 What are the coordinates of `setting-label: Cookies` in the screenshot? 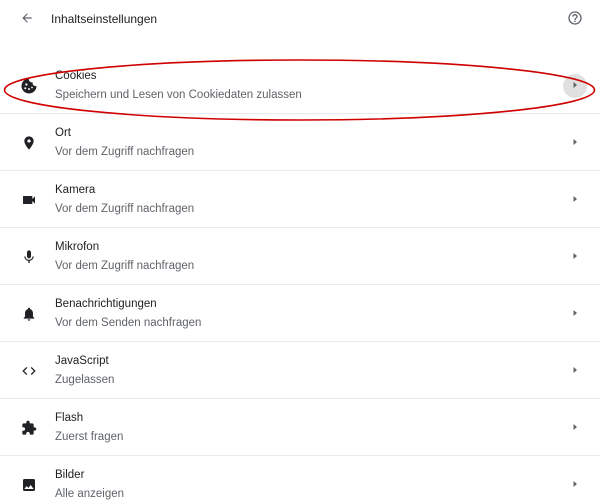 It's located at (76, 76).